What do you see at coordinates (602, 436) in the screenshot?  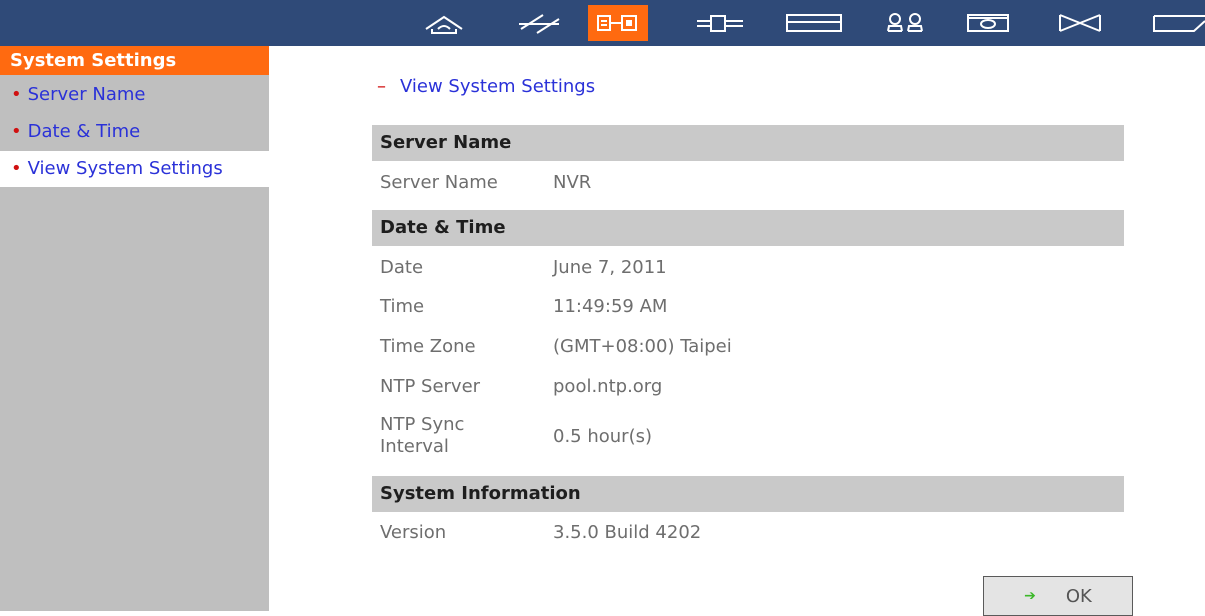 I see `field-value: 0.5 hour(s)` at bounding box center [602, 436].